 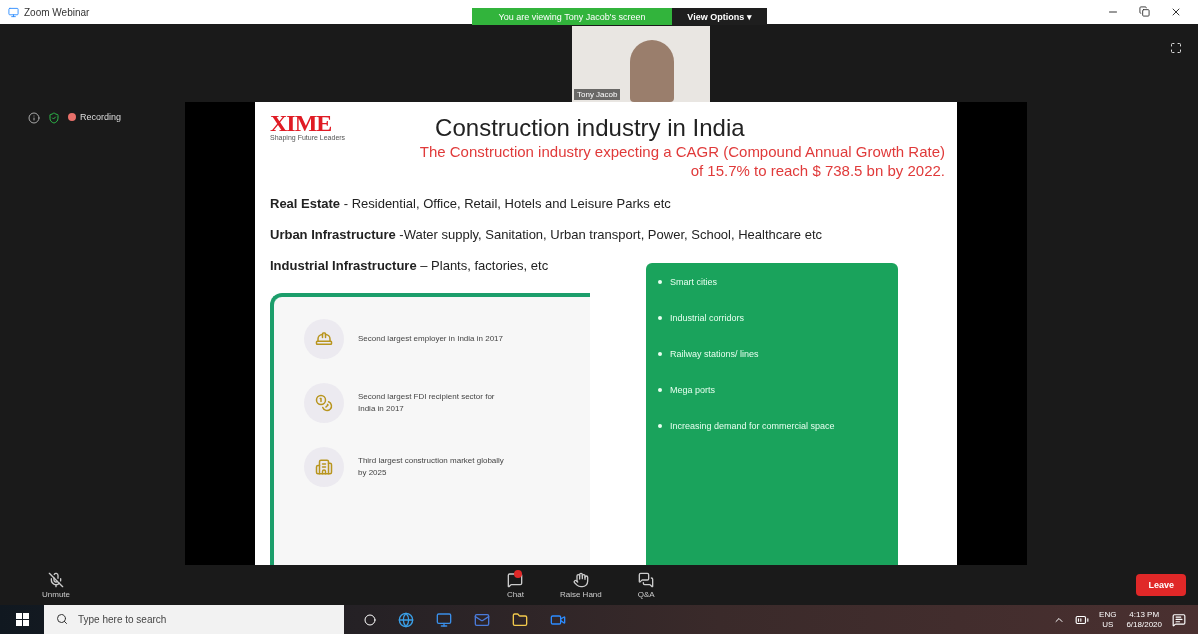 What do you see at coordinates (54, 118) in the screenshot?
I see `shield-check-icon` at bounding box center [54, 118].